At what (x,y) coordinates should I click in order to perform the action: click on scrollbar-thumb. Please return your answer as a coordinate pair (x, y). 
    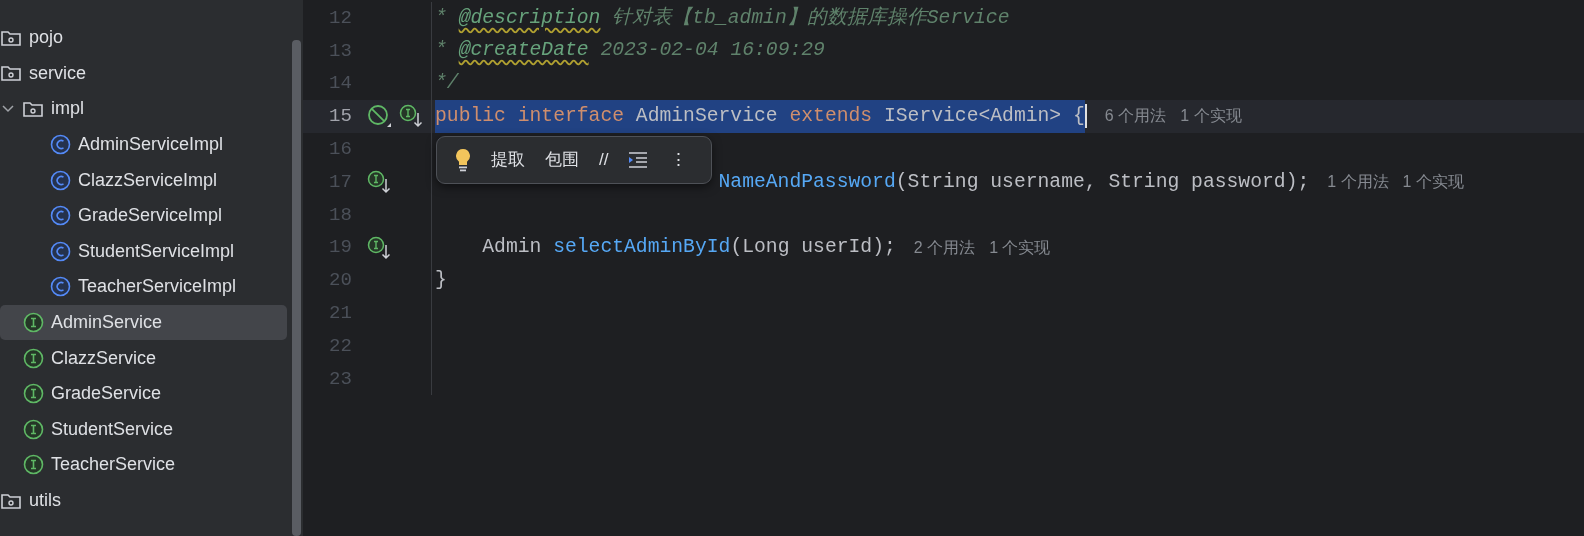
    Looking at the image, I should click on (296, 288).